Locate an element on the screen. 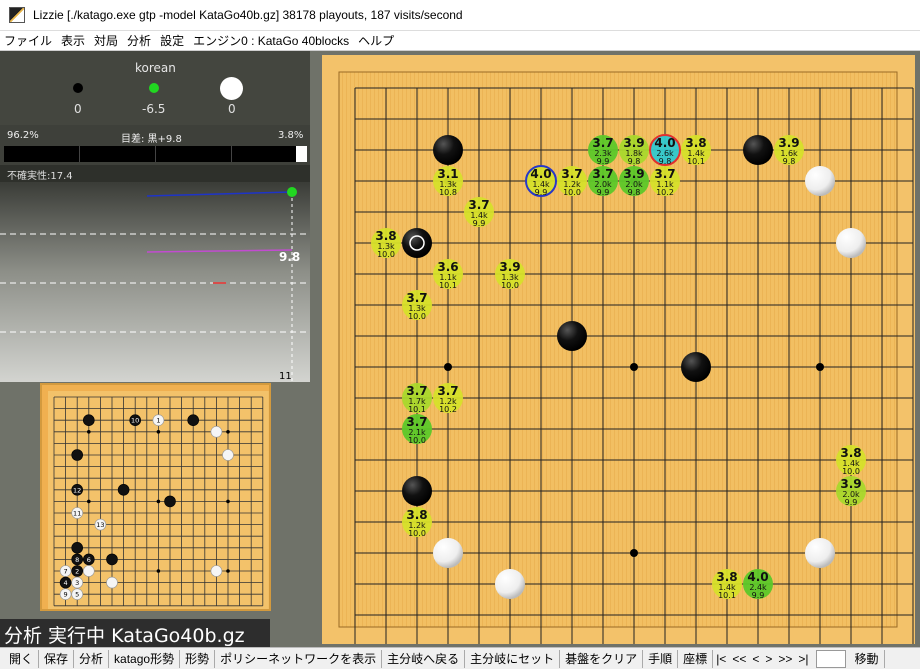  menu-file: ファイル is located at coordinates (28, 40).